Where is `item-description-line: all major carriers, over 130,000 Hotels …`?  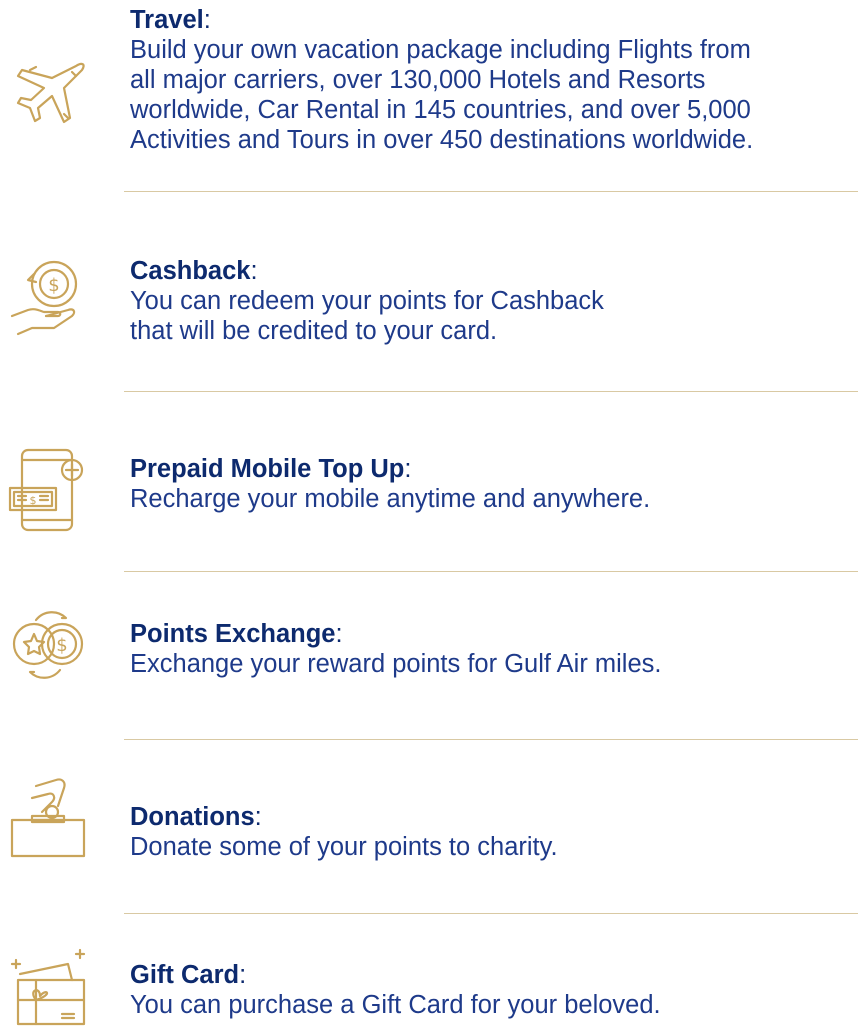 item-description-line: all major carriers, over 130,000 Hotels … is located at coordinates (418, 80).